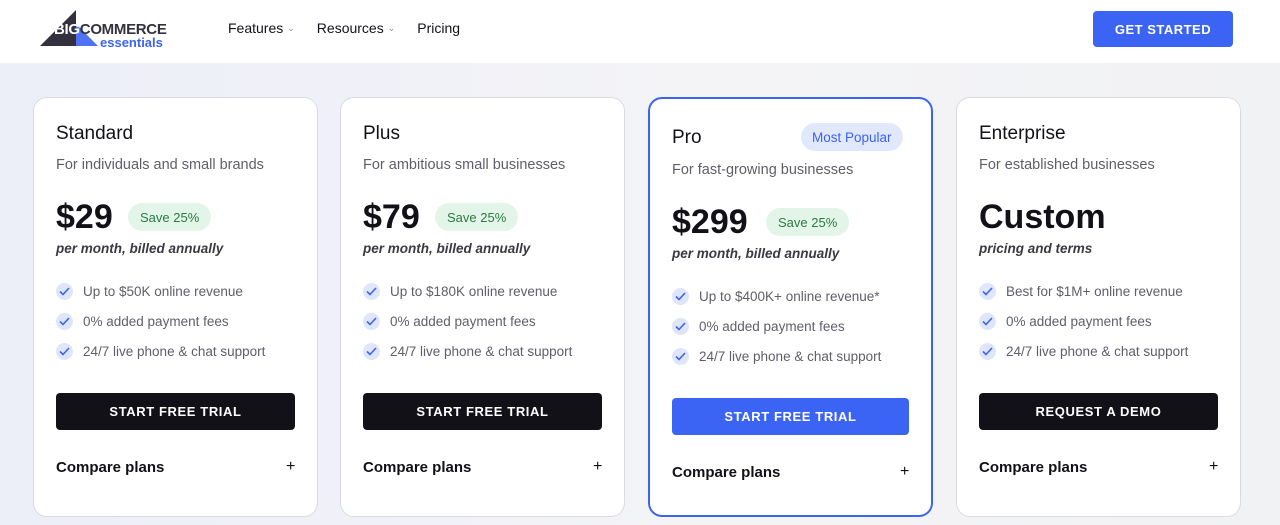  What do you see at coordinates (391, 217) in the screenshot?
I see `plan-price: $79` at bounding box center [391, 217].